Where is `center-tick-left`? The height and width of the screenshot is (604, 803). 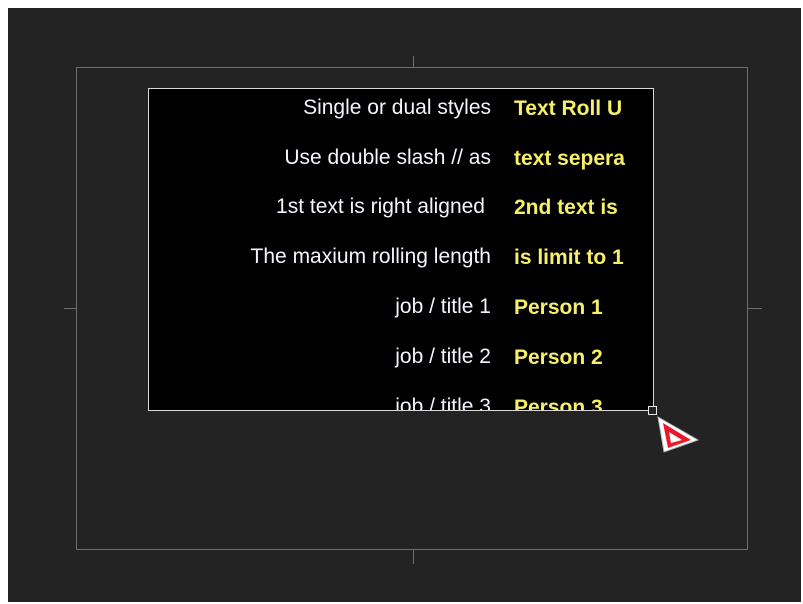 center-tick-left is located at coordinates (70, 308).